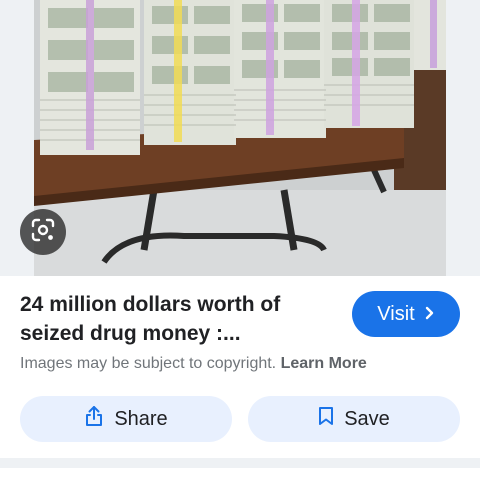  I want to click on copyright-text: Images may be subject to copyright., so click(148, 363).